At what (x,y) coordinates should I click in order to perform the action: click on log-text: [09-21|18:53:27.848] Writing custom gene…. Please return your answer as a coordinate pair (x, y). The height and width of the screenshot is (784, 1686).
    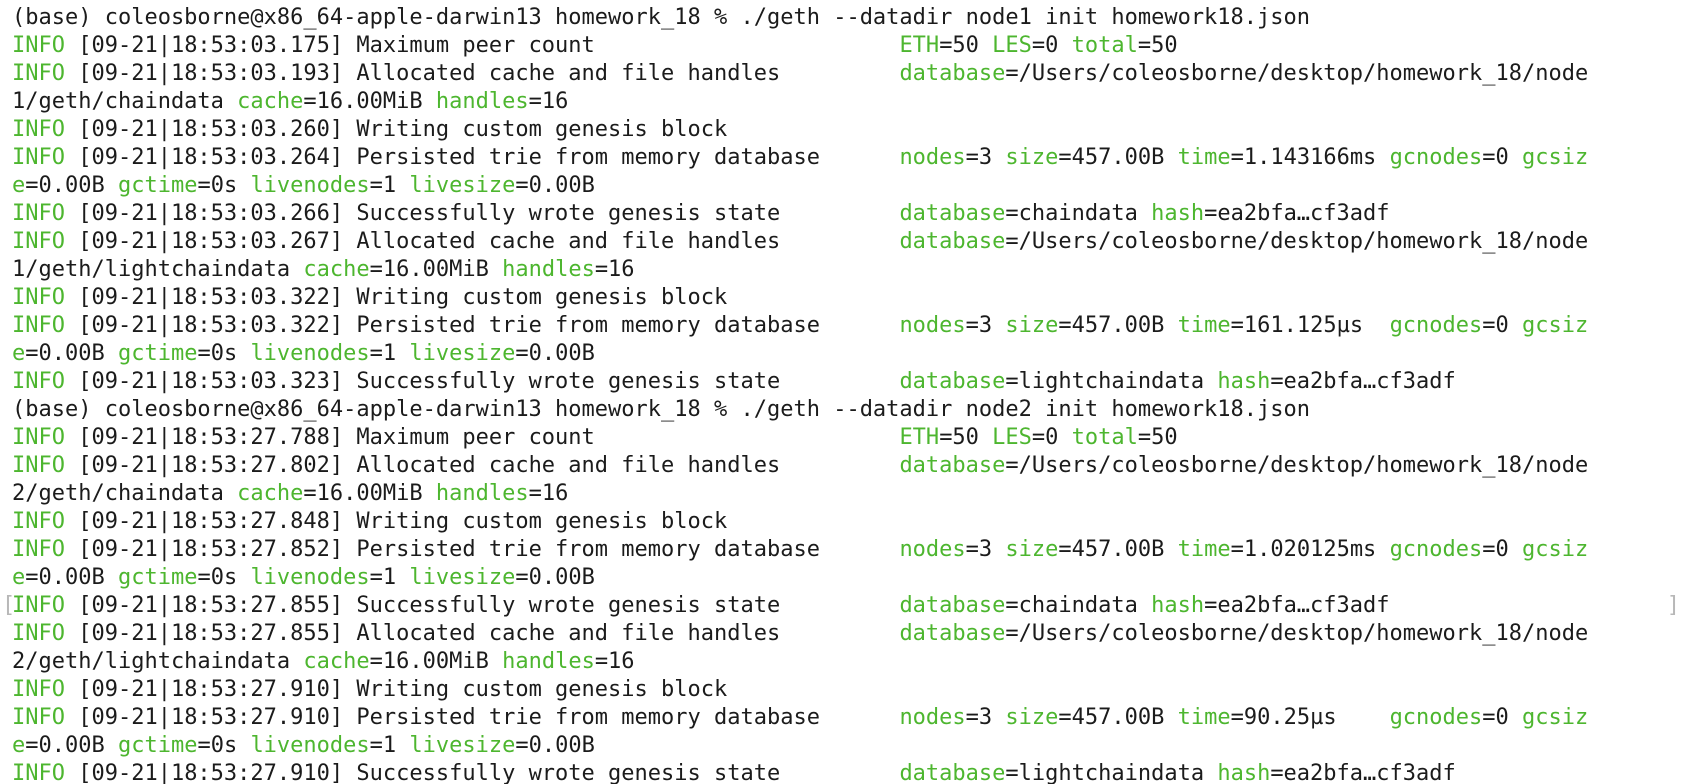
    Looking at the image, I should click on (396, 521).